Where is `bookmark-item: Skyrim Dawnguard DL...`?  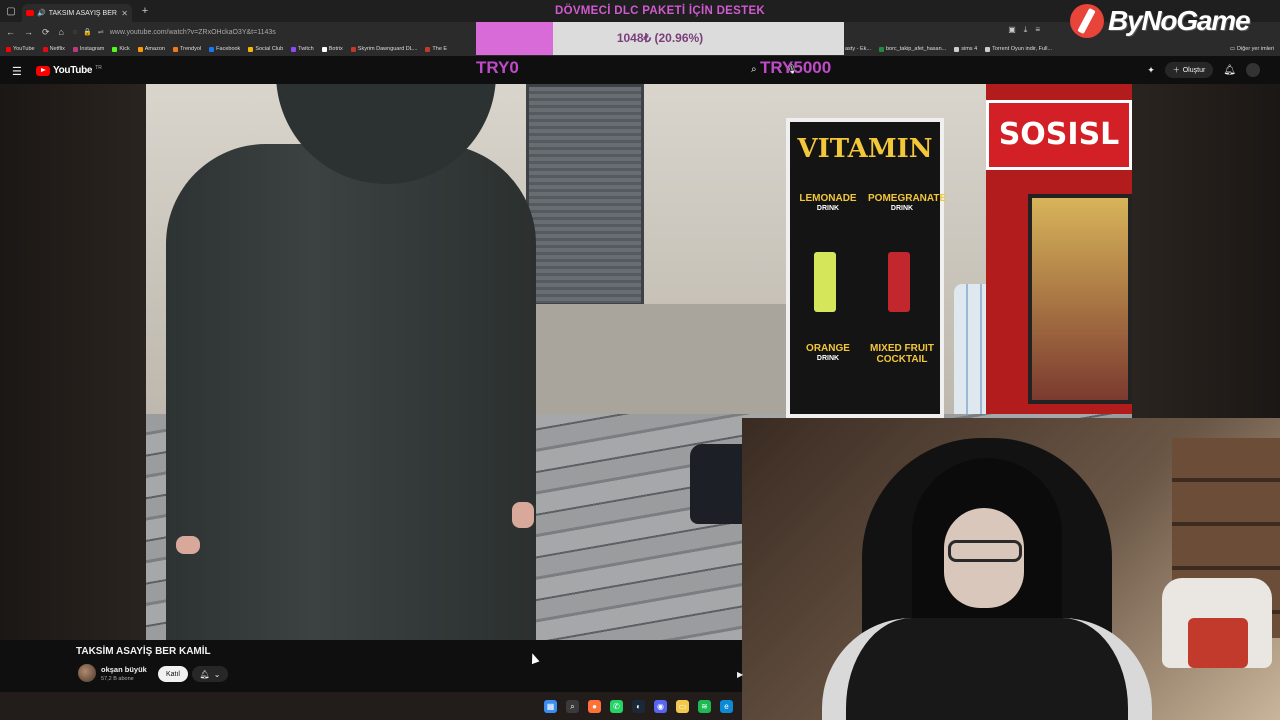
bookmark-item: Skyrim Dawnguard DL... is located at coordinates (383, 49).